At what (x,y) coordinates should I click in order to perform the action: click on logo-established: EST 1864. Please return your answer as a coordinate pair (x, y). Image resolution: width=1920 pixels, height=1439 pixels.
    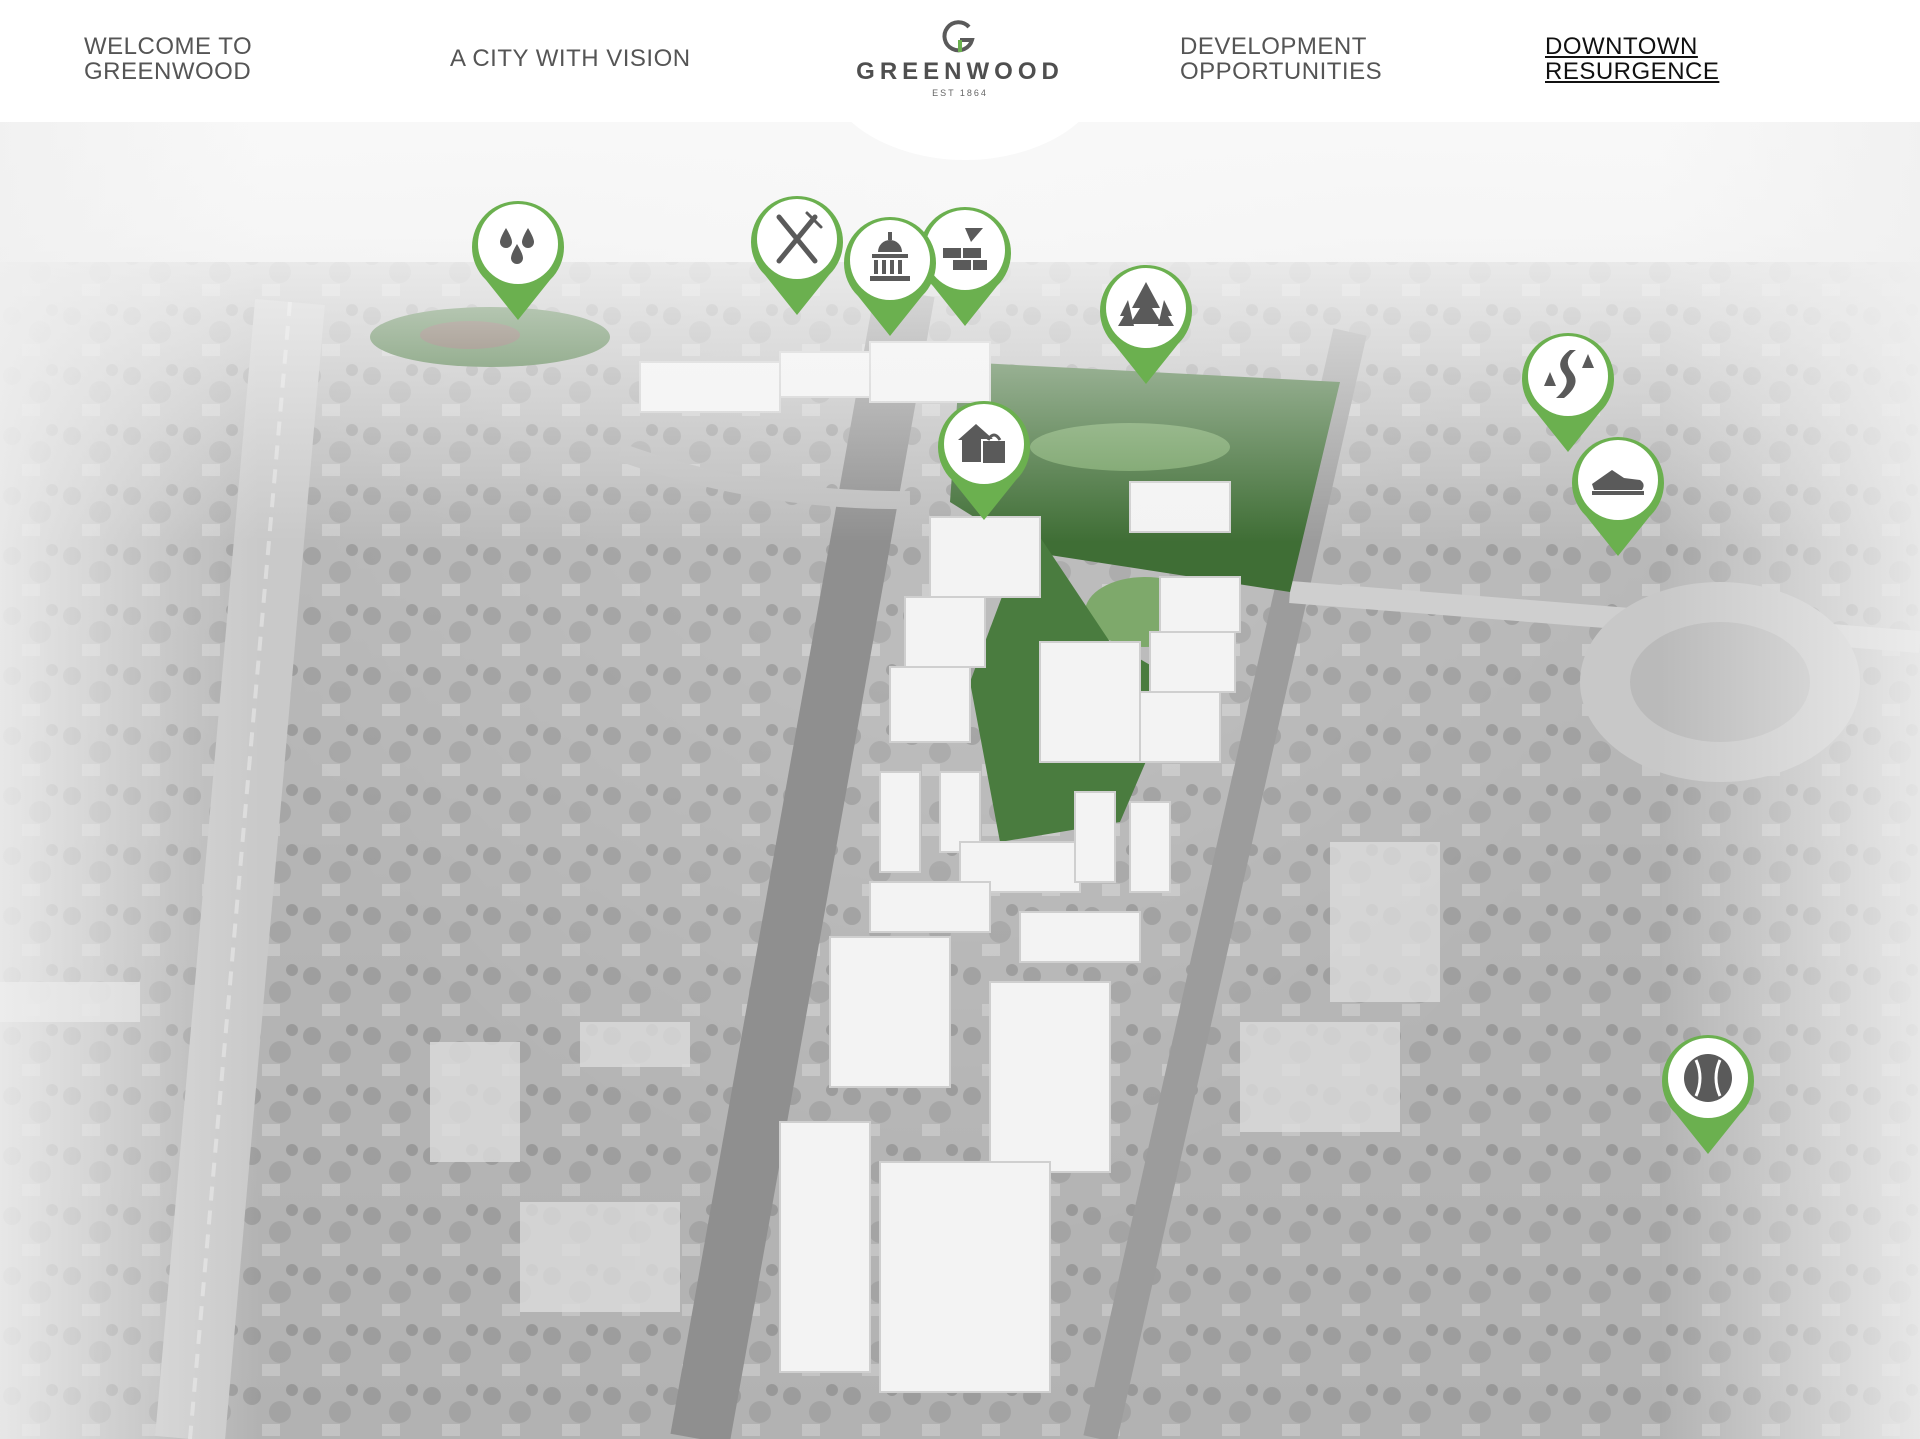
    Looking at the image, I should click on (960, 93).